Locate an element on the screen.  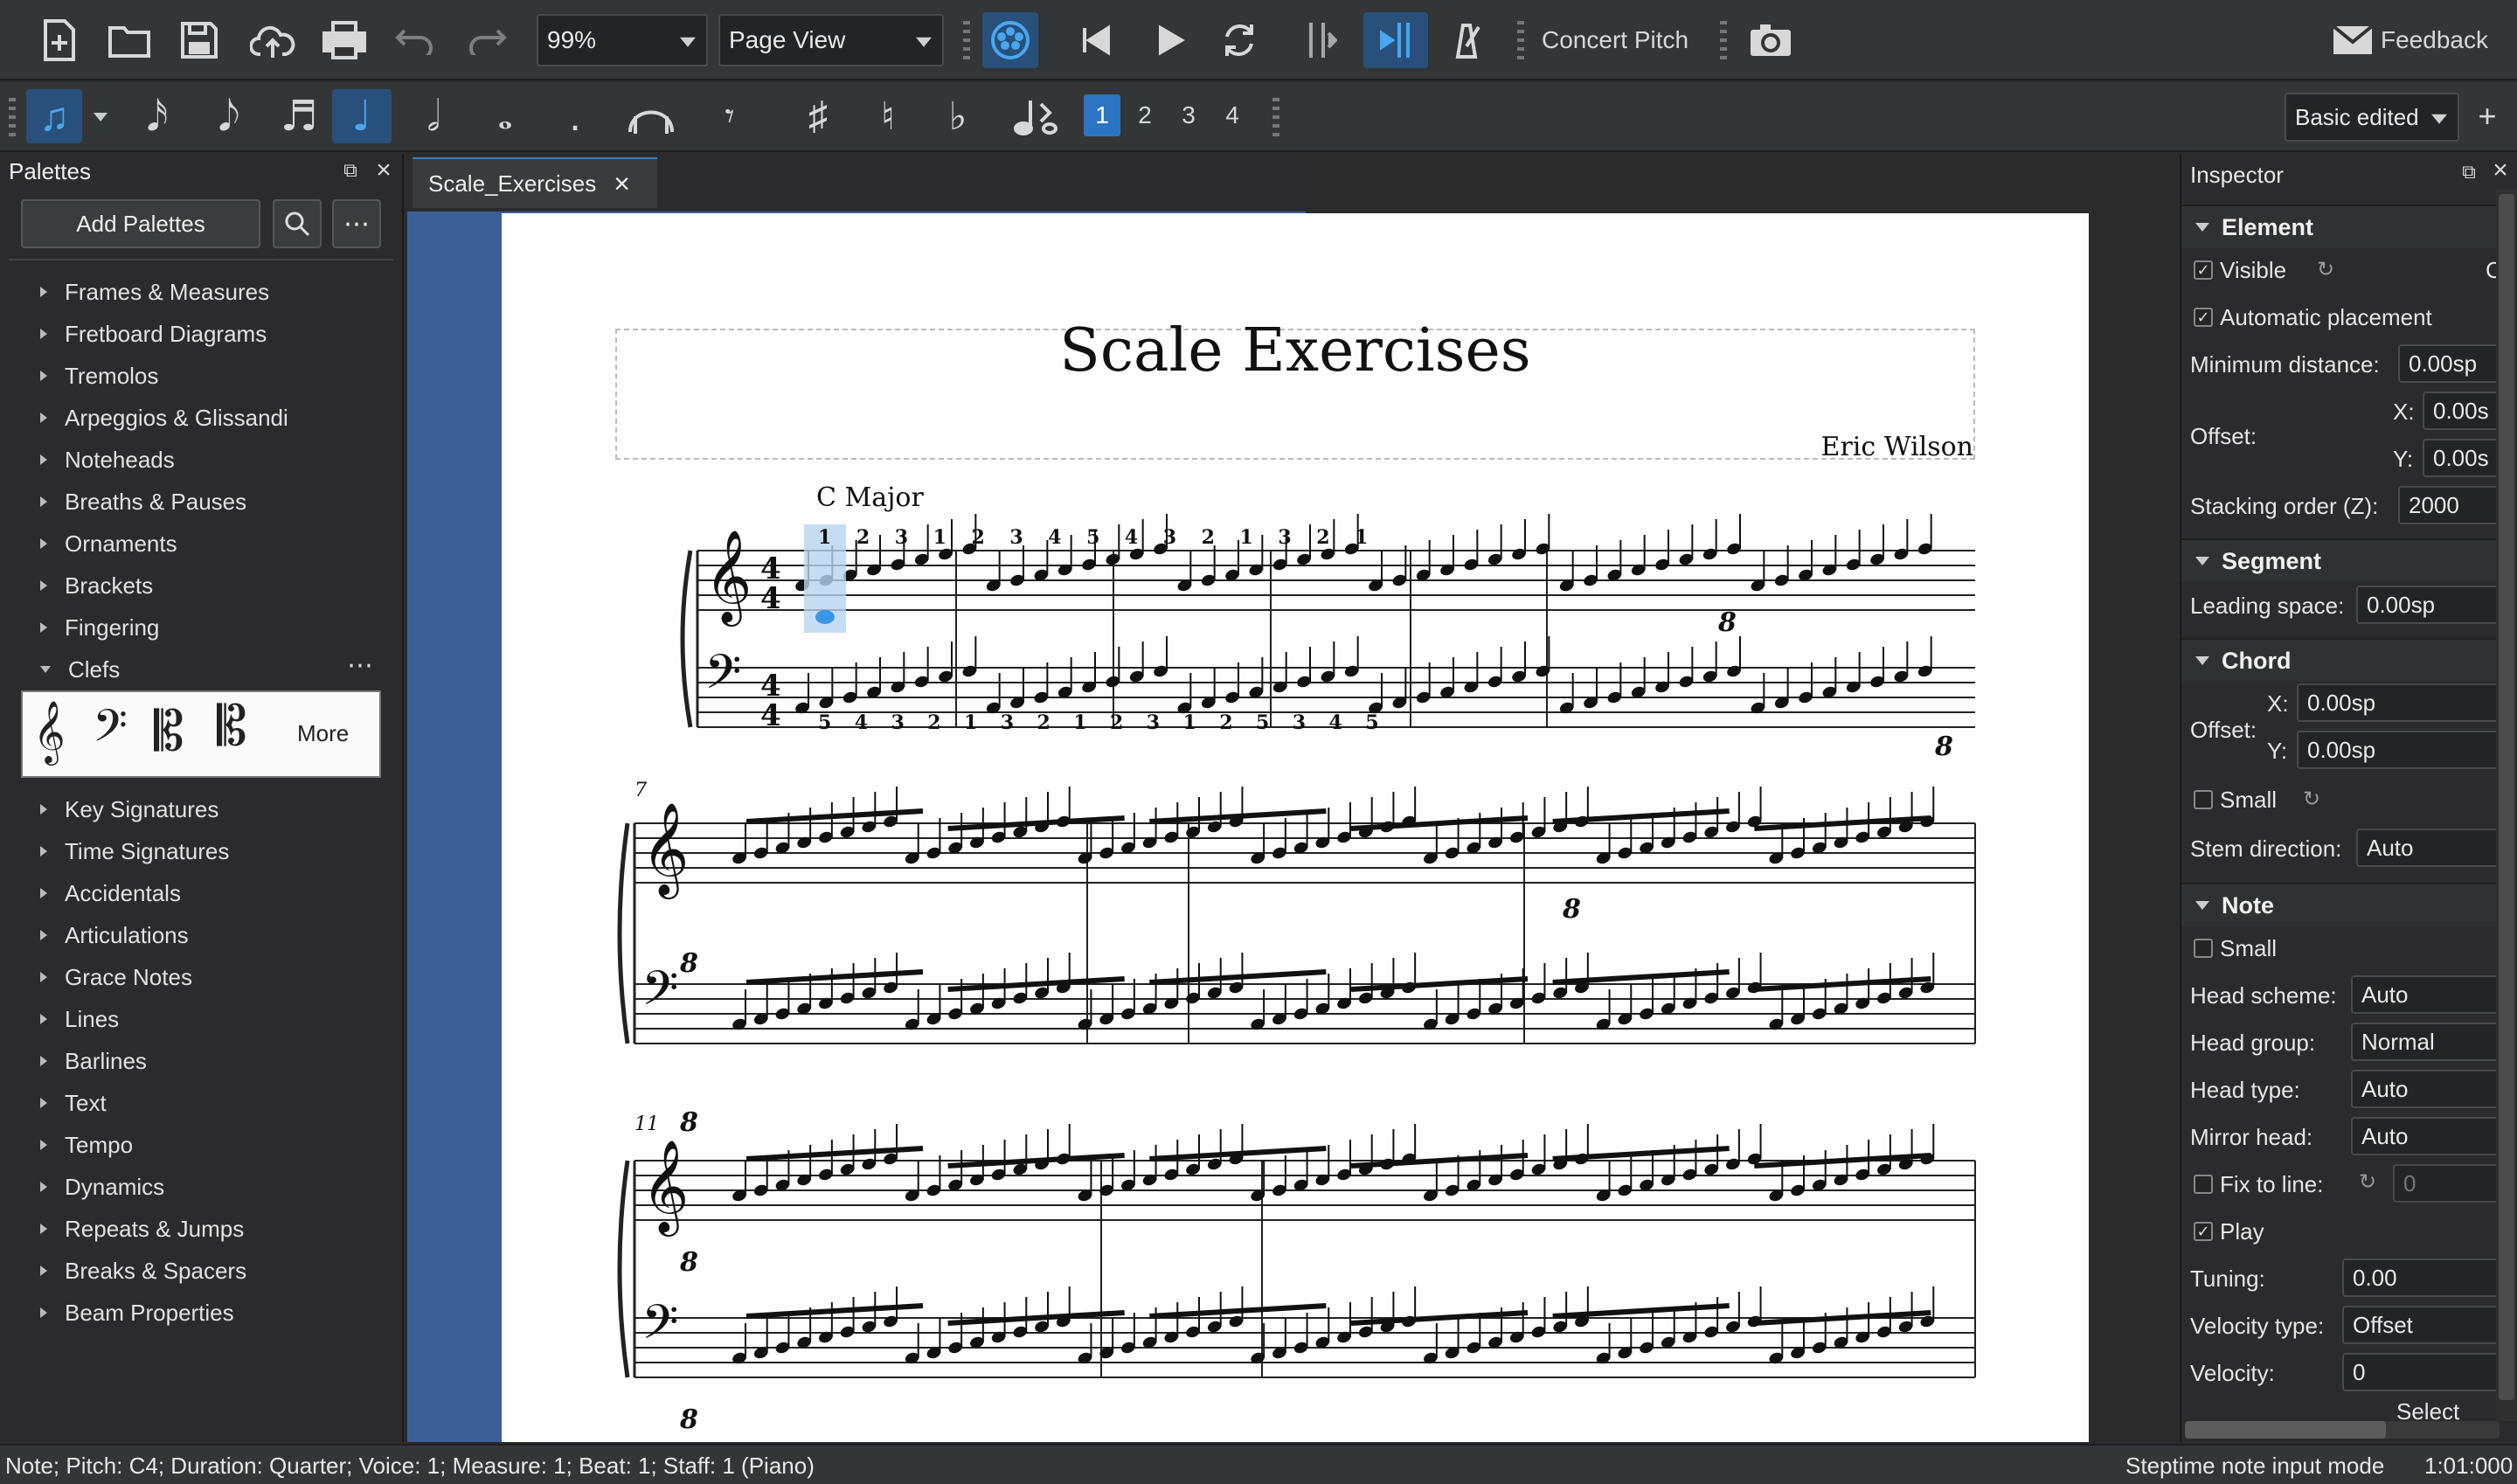
palette-item: Ornaments is located at coordinates (201, 544).